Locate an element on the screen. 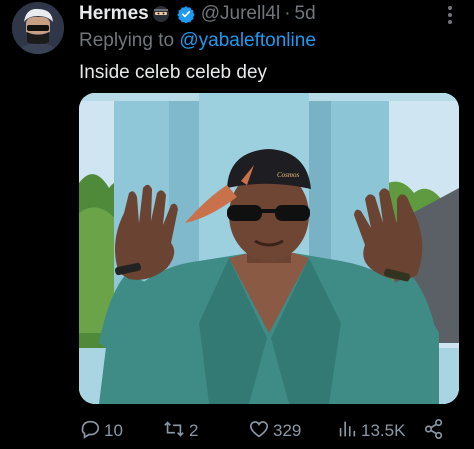  tweet-header: Hermes @Jurell4l · 5d is located at coordinates (256, 14).